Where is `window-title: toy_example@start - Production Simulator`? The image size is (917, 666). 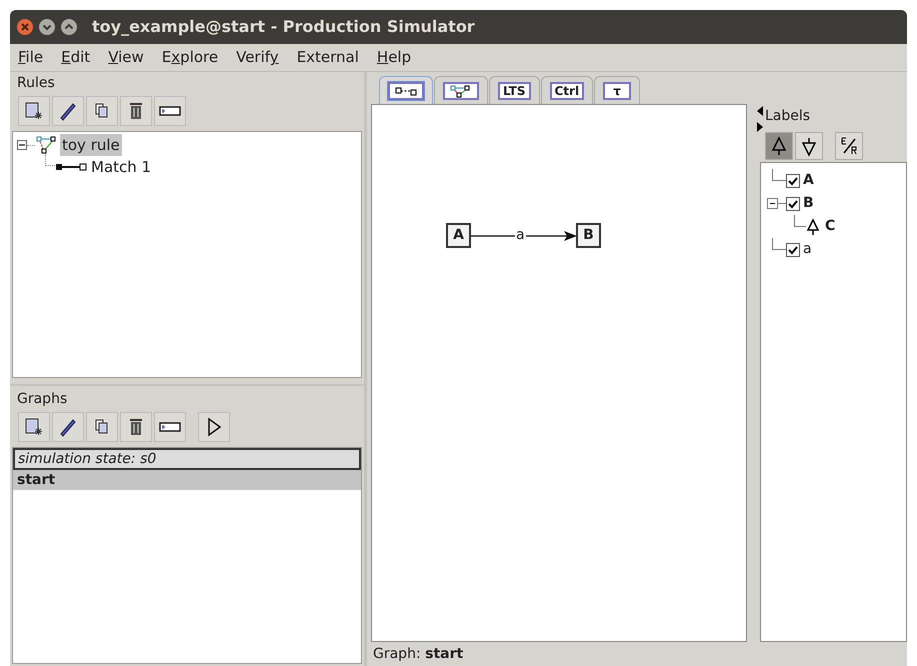 window-title: toy_example@start - Production Simulator is located at coordinates (283, 27).